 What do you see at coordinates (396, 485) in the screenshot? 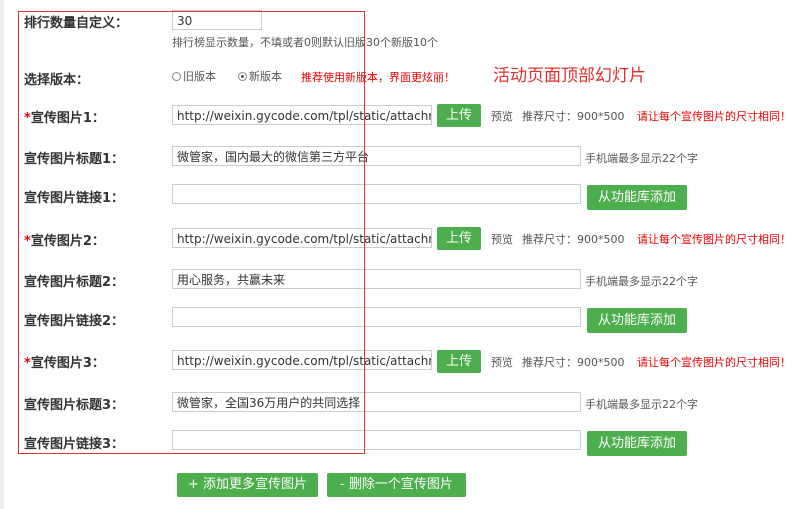
I see `delete-one-image-button: - 删除一个宣传图片` at bounding box center [396, 485].